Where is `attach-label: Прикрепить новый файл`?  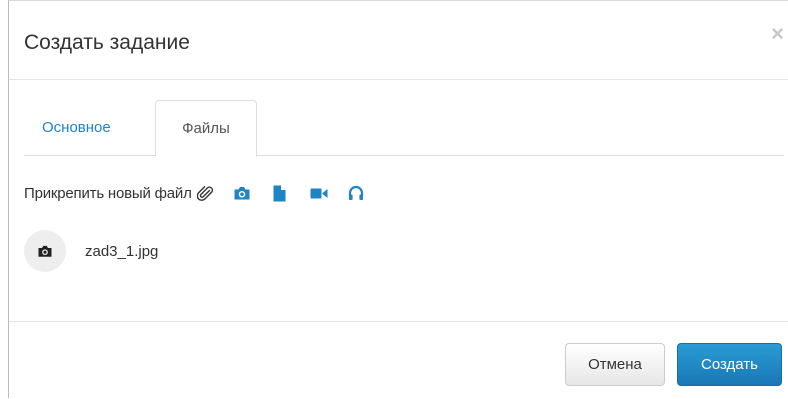 attach-label: Прикрепить новый файл is located at coordinates (108, 193).